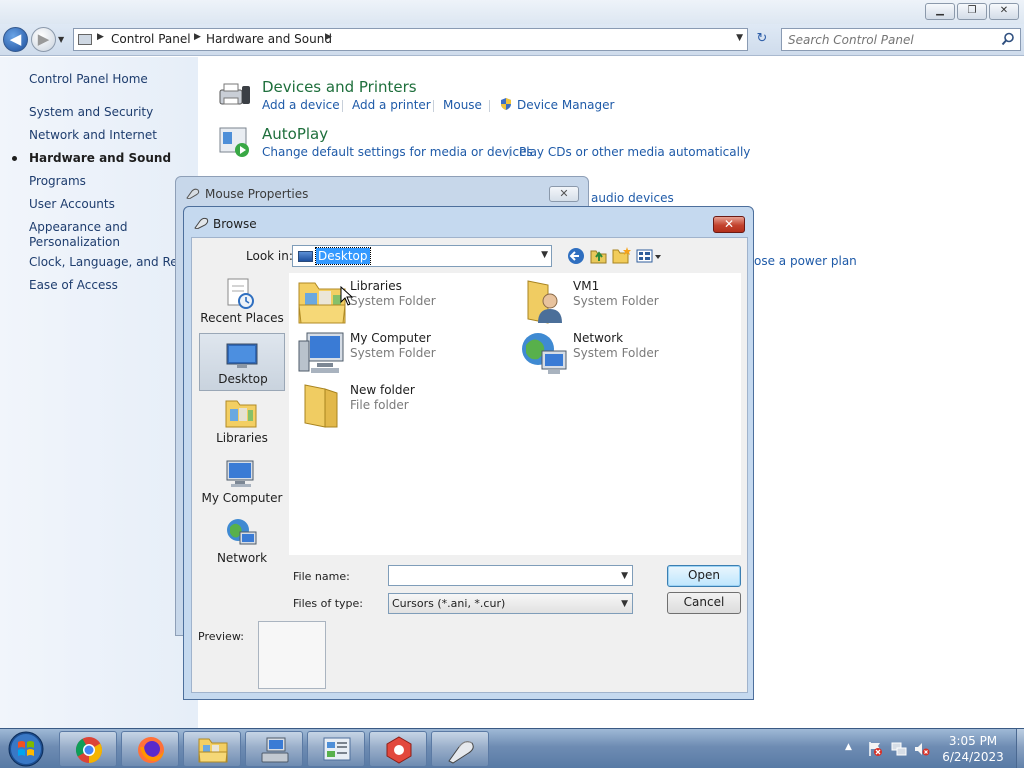 This screenshot has height=768, width=1024. I want to click on start-button, so click(26, 749).